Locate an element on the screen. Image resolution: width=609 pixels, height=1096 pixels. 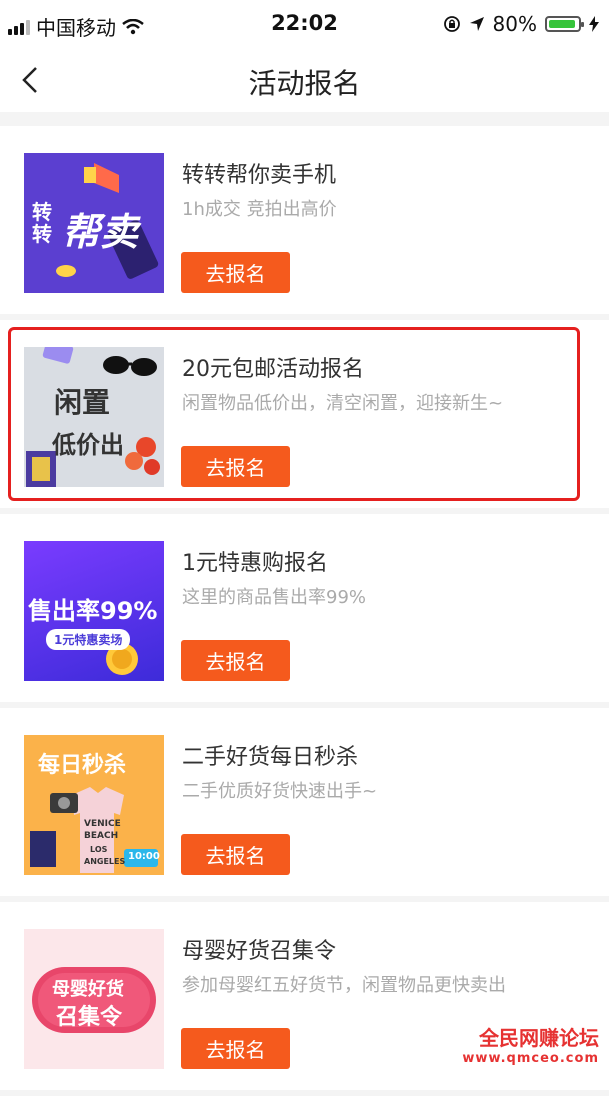
item-thumbnail: 母婴好货 召集令 is located at coordinates (94, 999).